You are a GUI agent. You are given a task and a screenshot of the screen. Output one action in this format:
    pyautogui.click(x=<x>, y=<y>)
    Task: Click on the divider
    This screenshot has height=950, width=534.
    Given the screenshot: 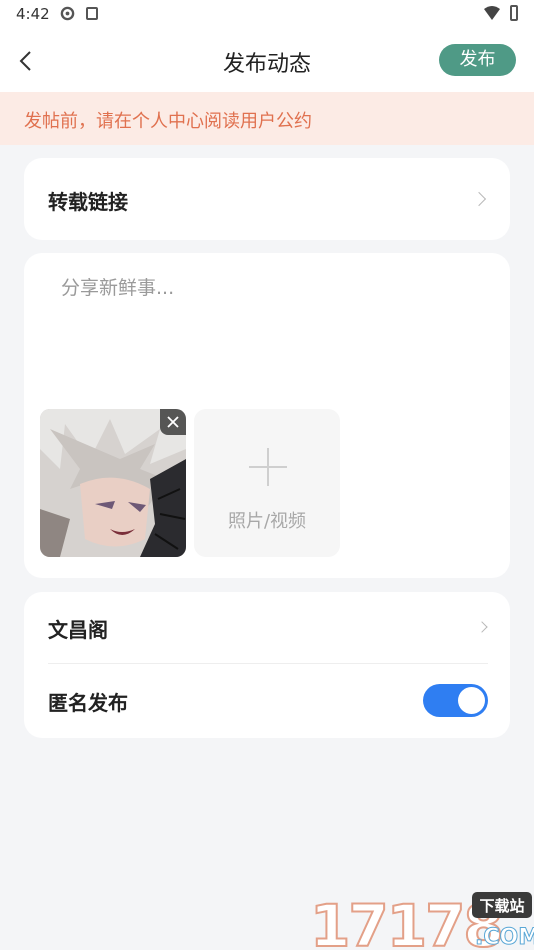 What is the action you would take?
    pyautogui.click(x=268, y=663)
    